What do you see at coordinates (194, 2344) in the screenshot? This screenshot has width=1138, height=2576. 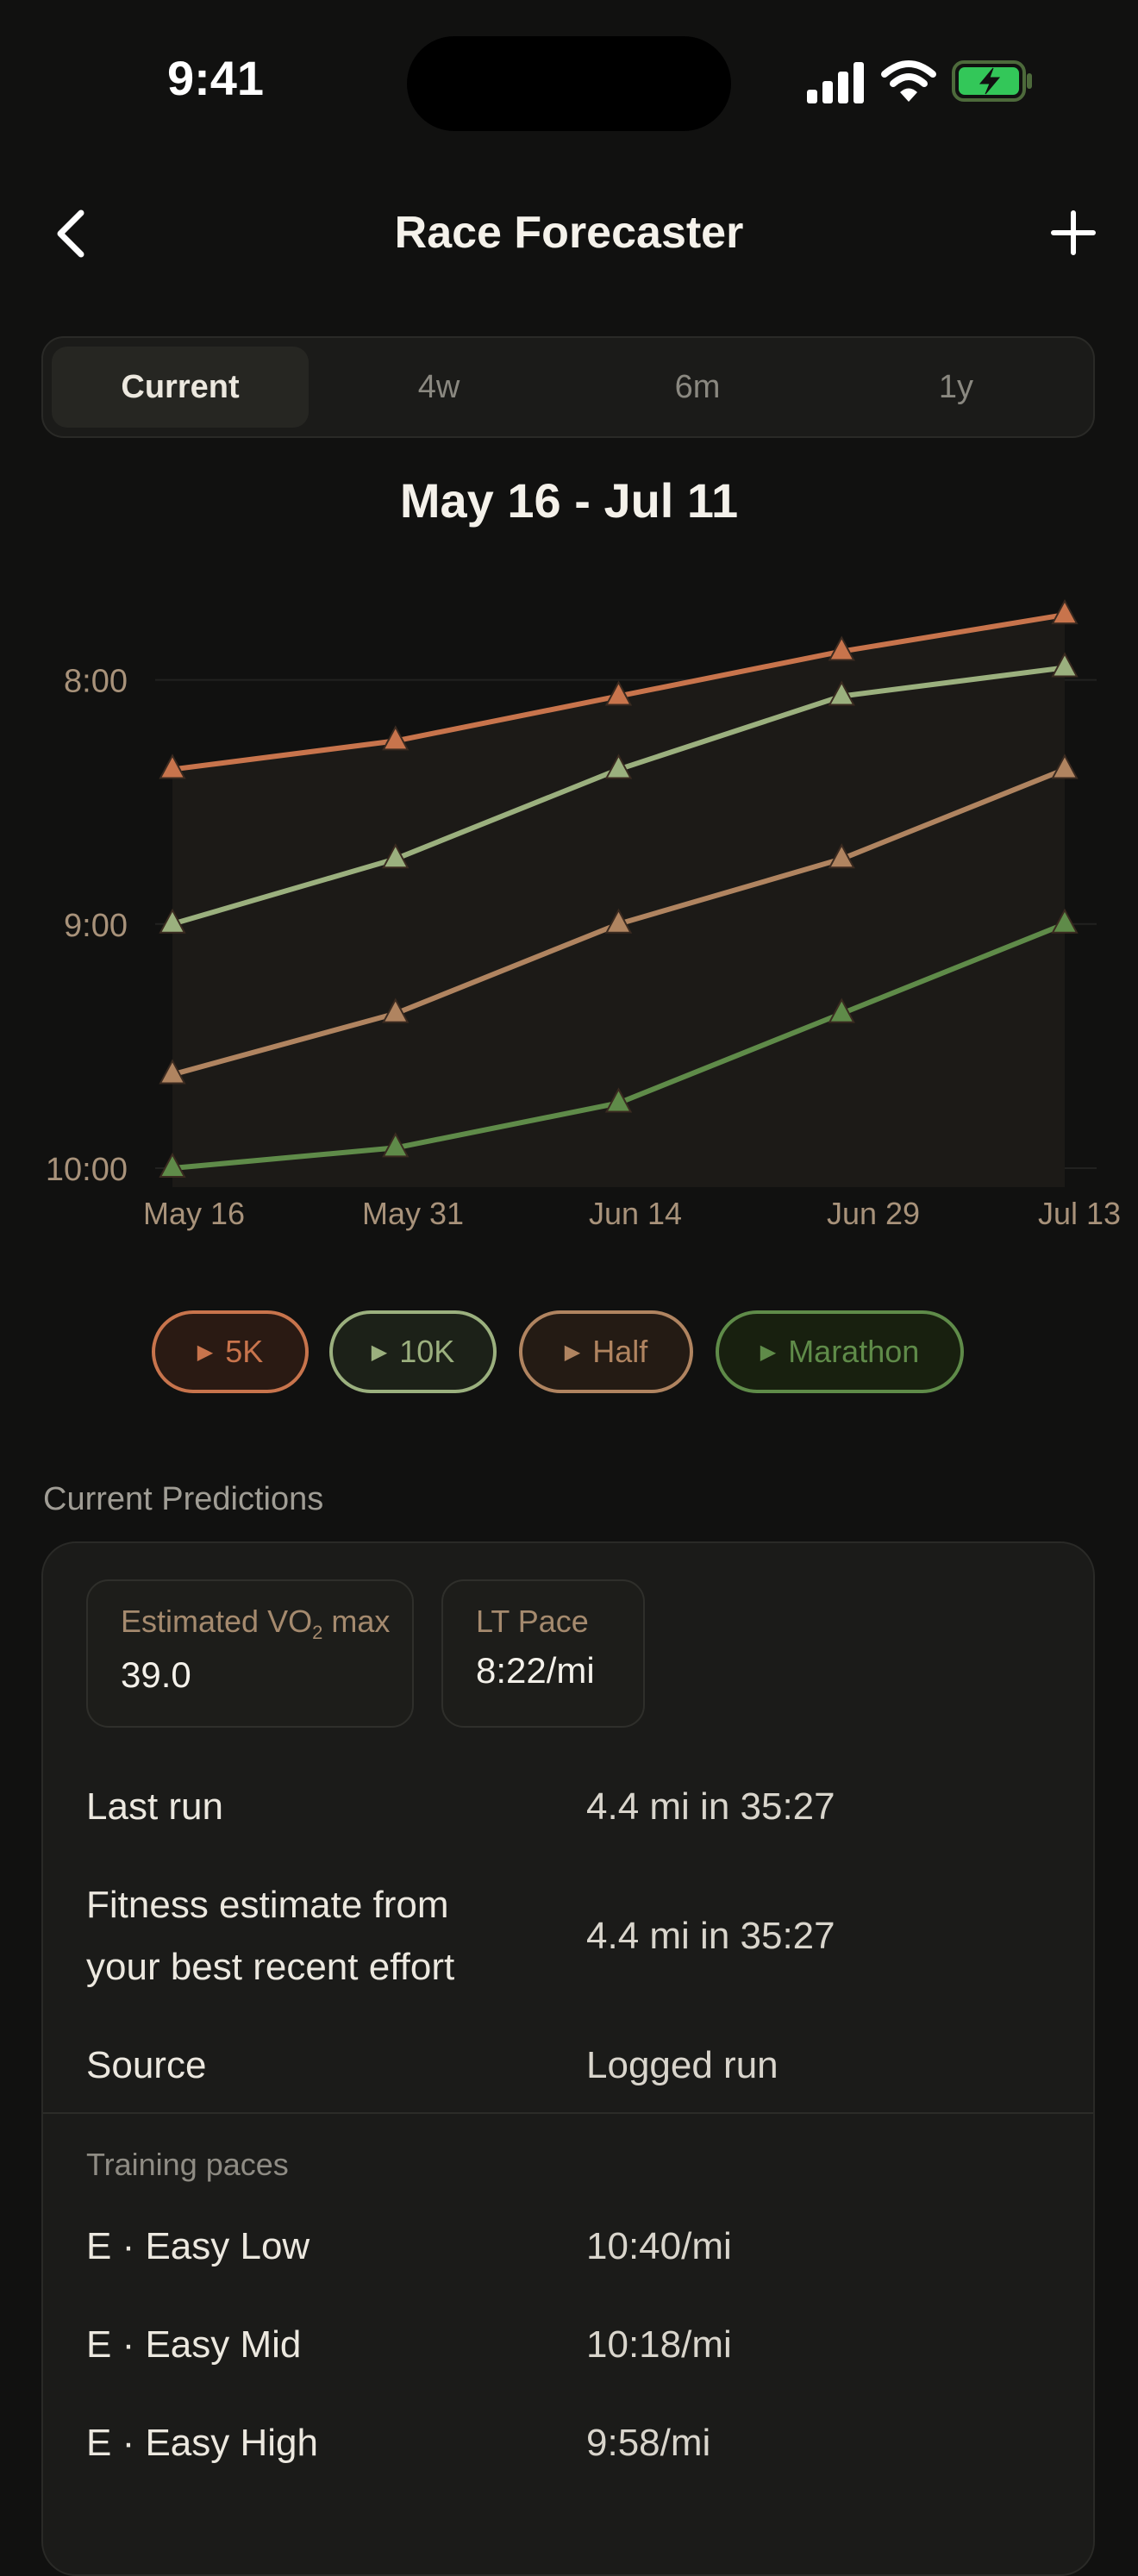 I see `pace-easy-mid-label: E · Easy Mid` at bounding box center [194, 2344].